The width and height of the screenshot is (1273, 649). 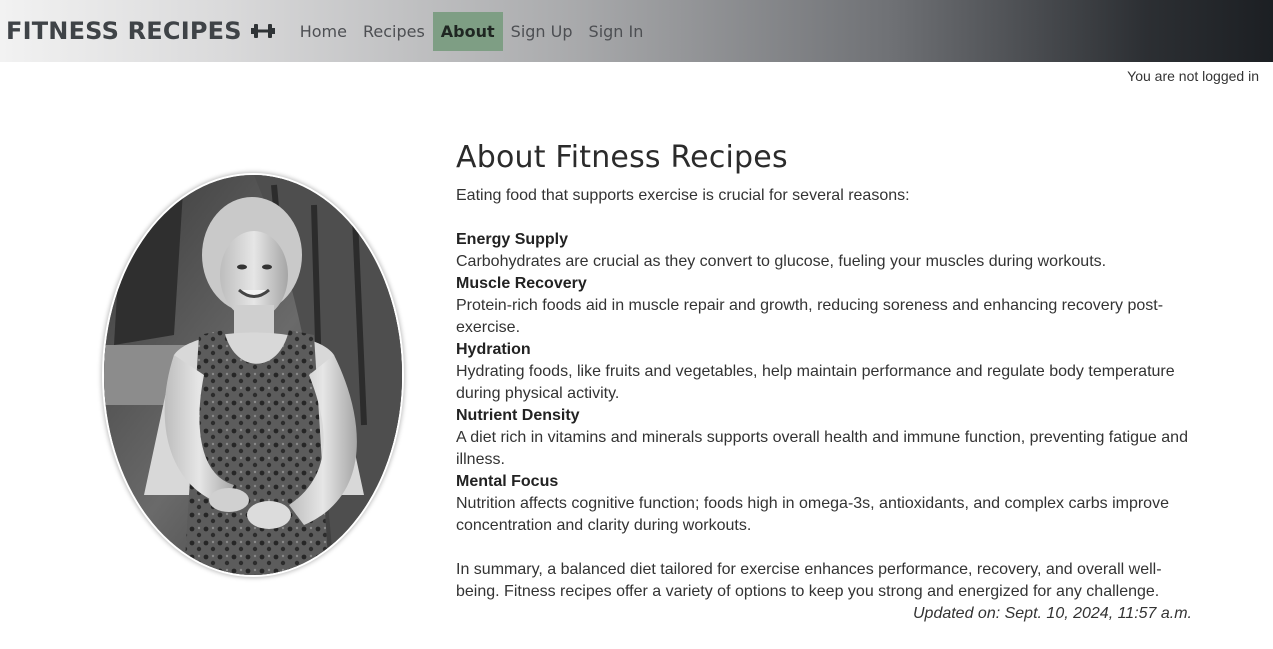 I want to click on updated-timestamp: Updated on: Sept. 10, 2024, 11:57 a.m., so click(x=1052, y=613).